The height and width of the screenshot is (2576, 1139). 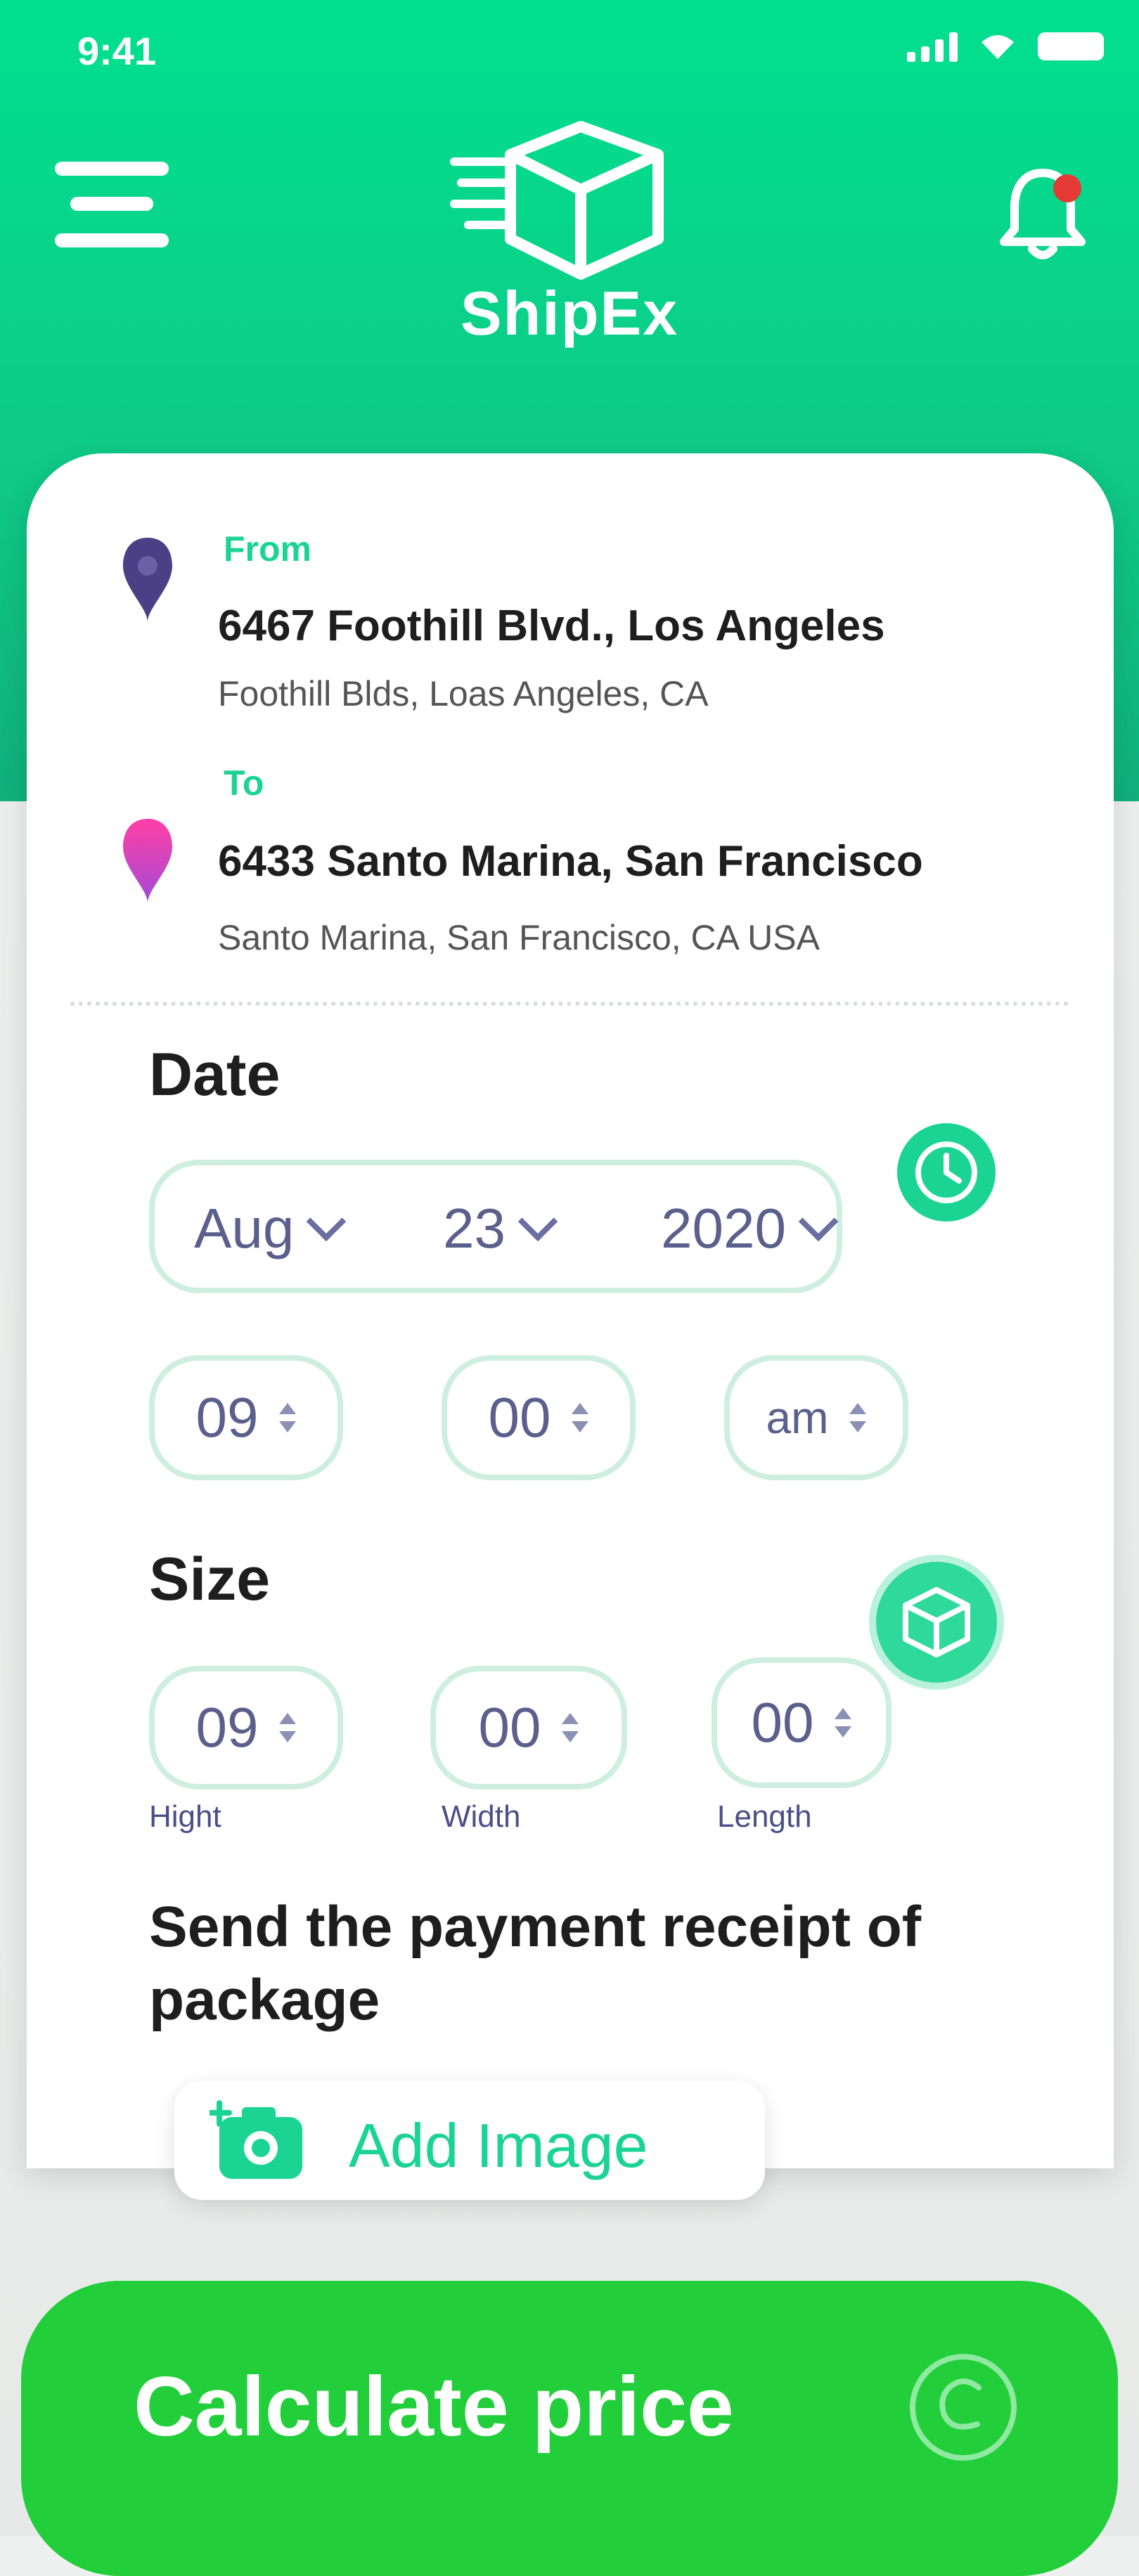 What do you see at coordinates (227, 1727) in the screenshot?
I see `height-value: 09` at bounding box center [227, 1727].